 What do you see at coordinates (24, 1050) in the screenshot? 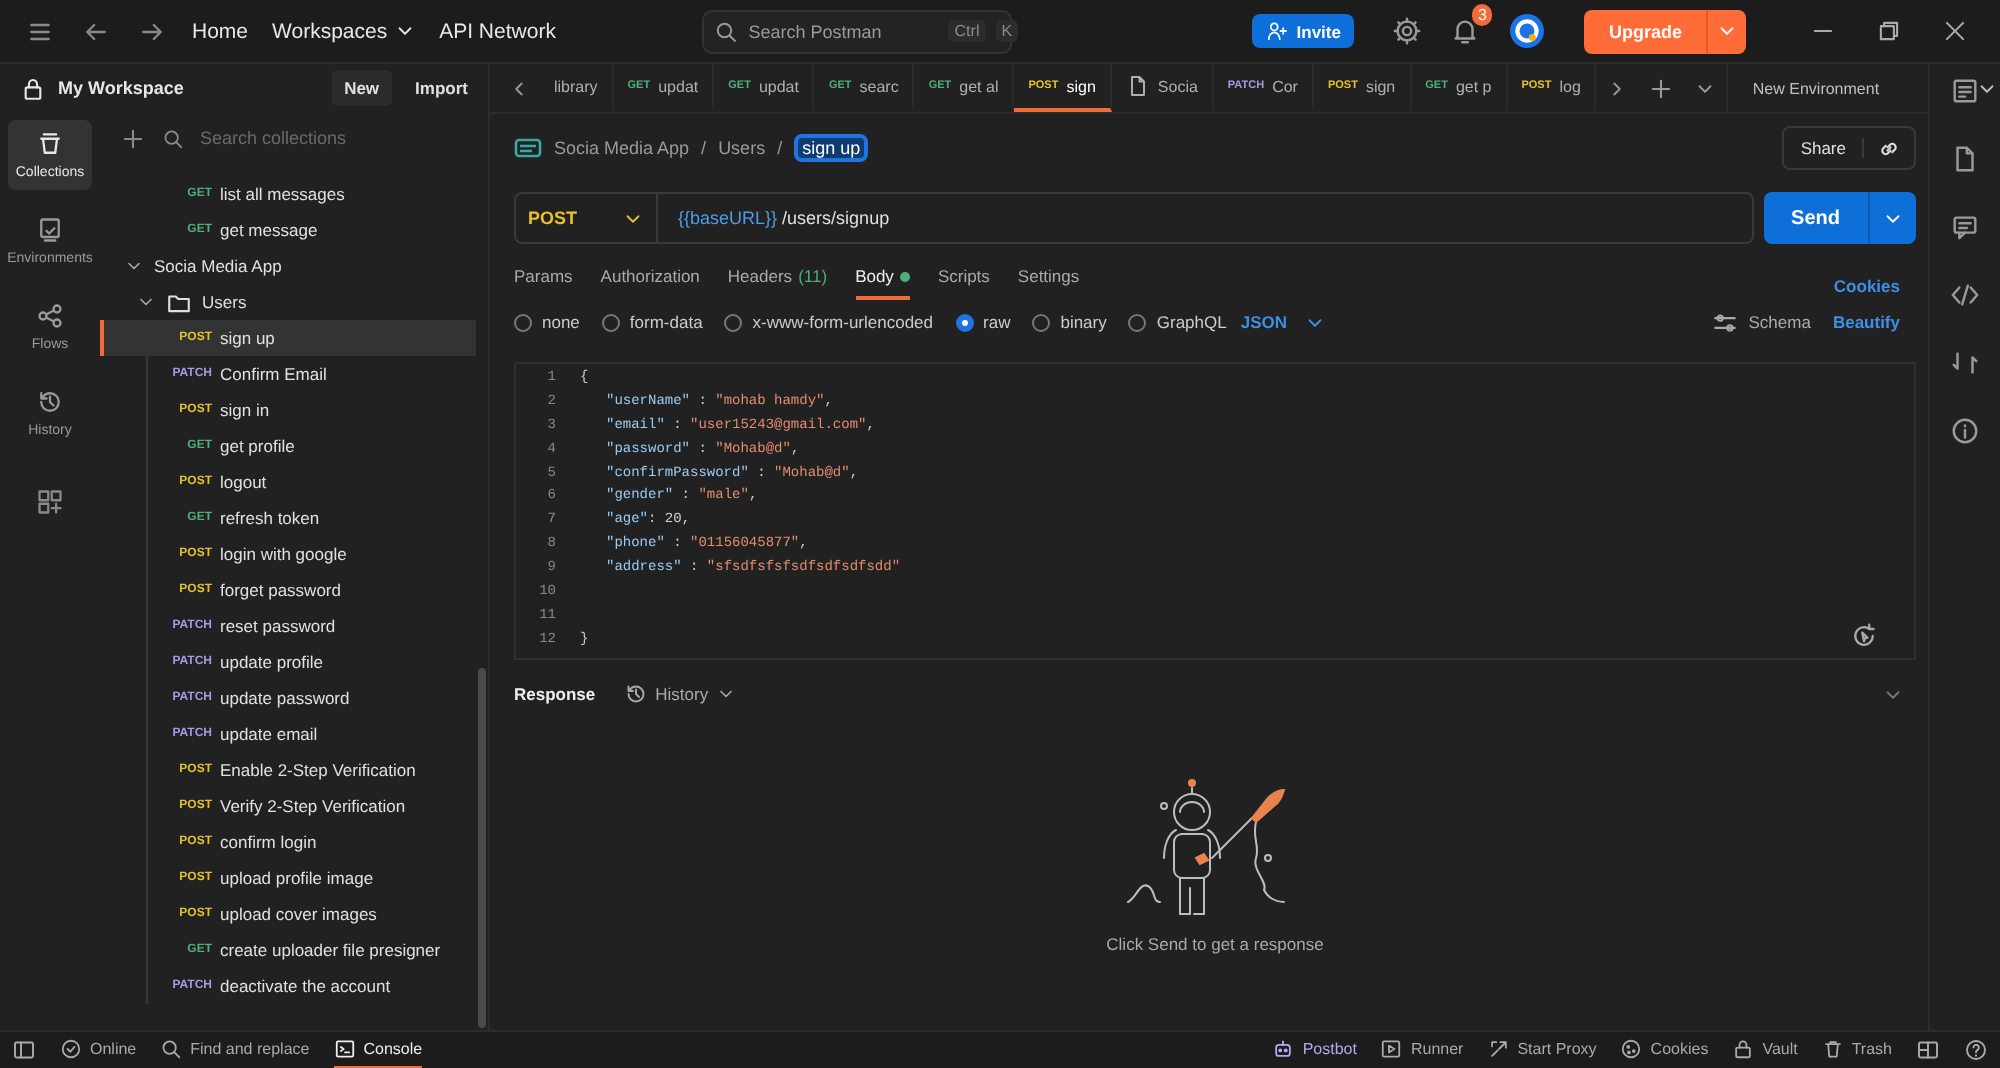
I see `sidebar-layout-icon` at bounding box center [24, 1050].